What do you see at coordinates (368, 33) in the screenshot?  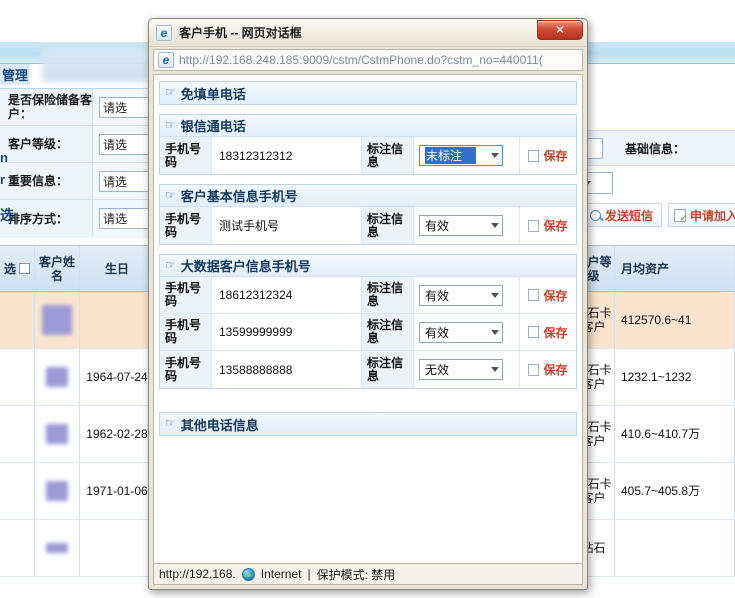 I see `dialog-titlebar: e 客户手机 -- 网页对话框 ✕` at bounding box center [368, 33].